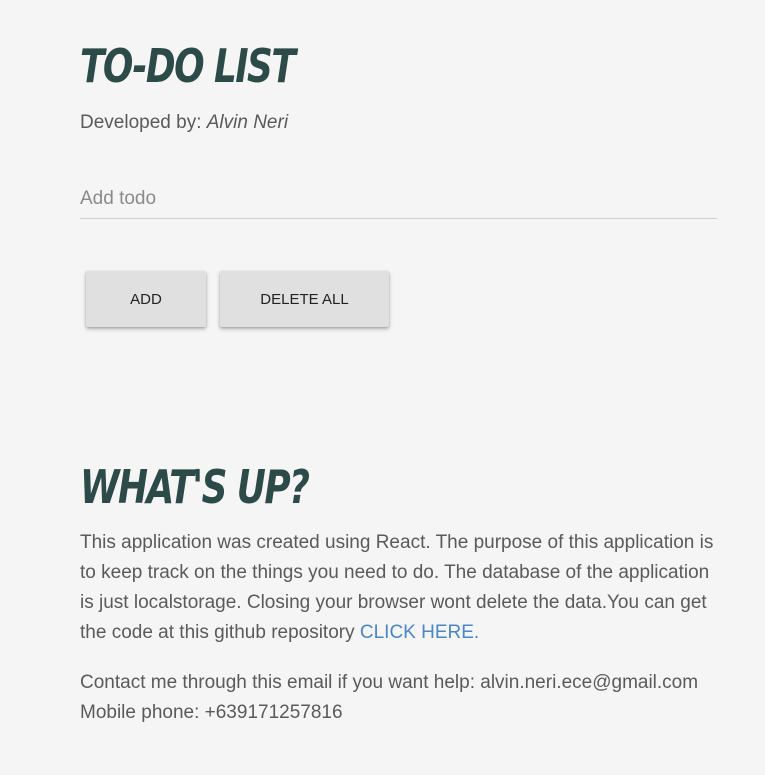 The image size is (765, 775). Describe the element at coordinates (304, 299) in the screenshot. I see `delete-all-button: DELETE ALL` at that location.